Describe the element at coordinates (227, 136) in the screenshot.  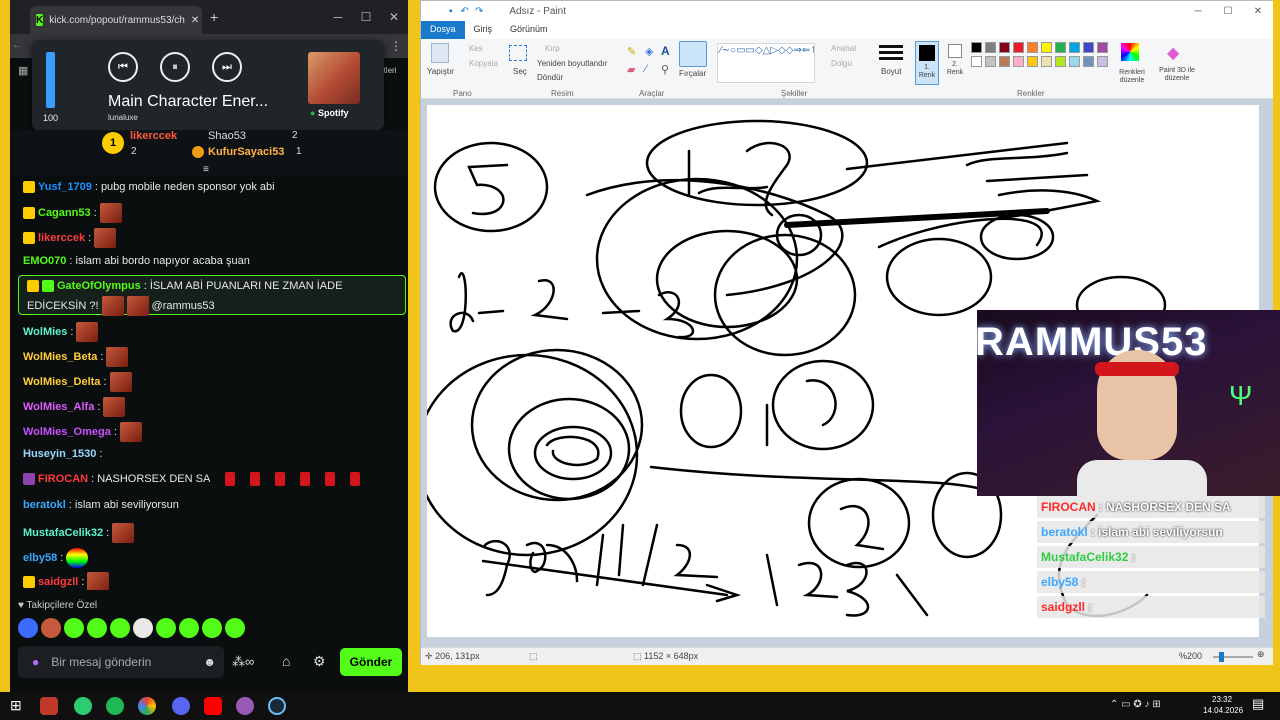
I see `gifter-name: Shao53` at that location.